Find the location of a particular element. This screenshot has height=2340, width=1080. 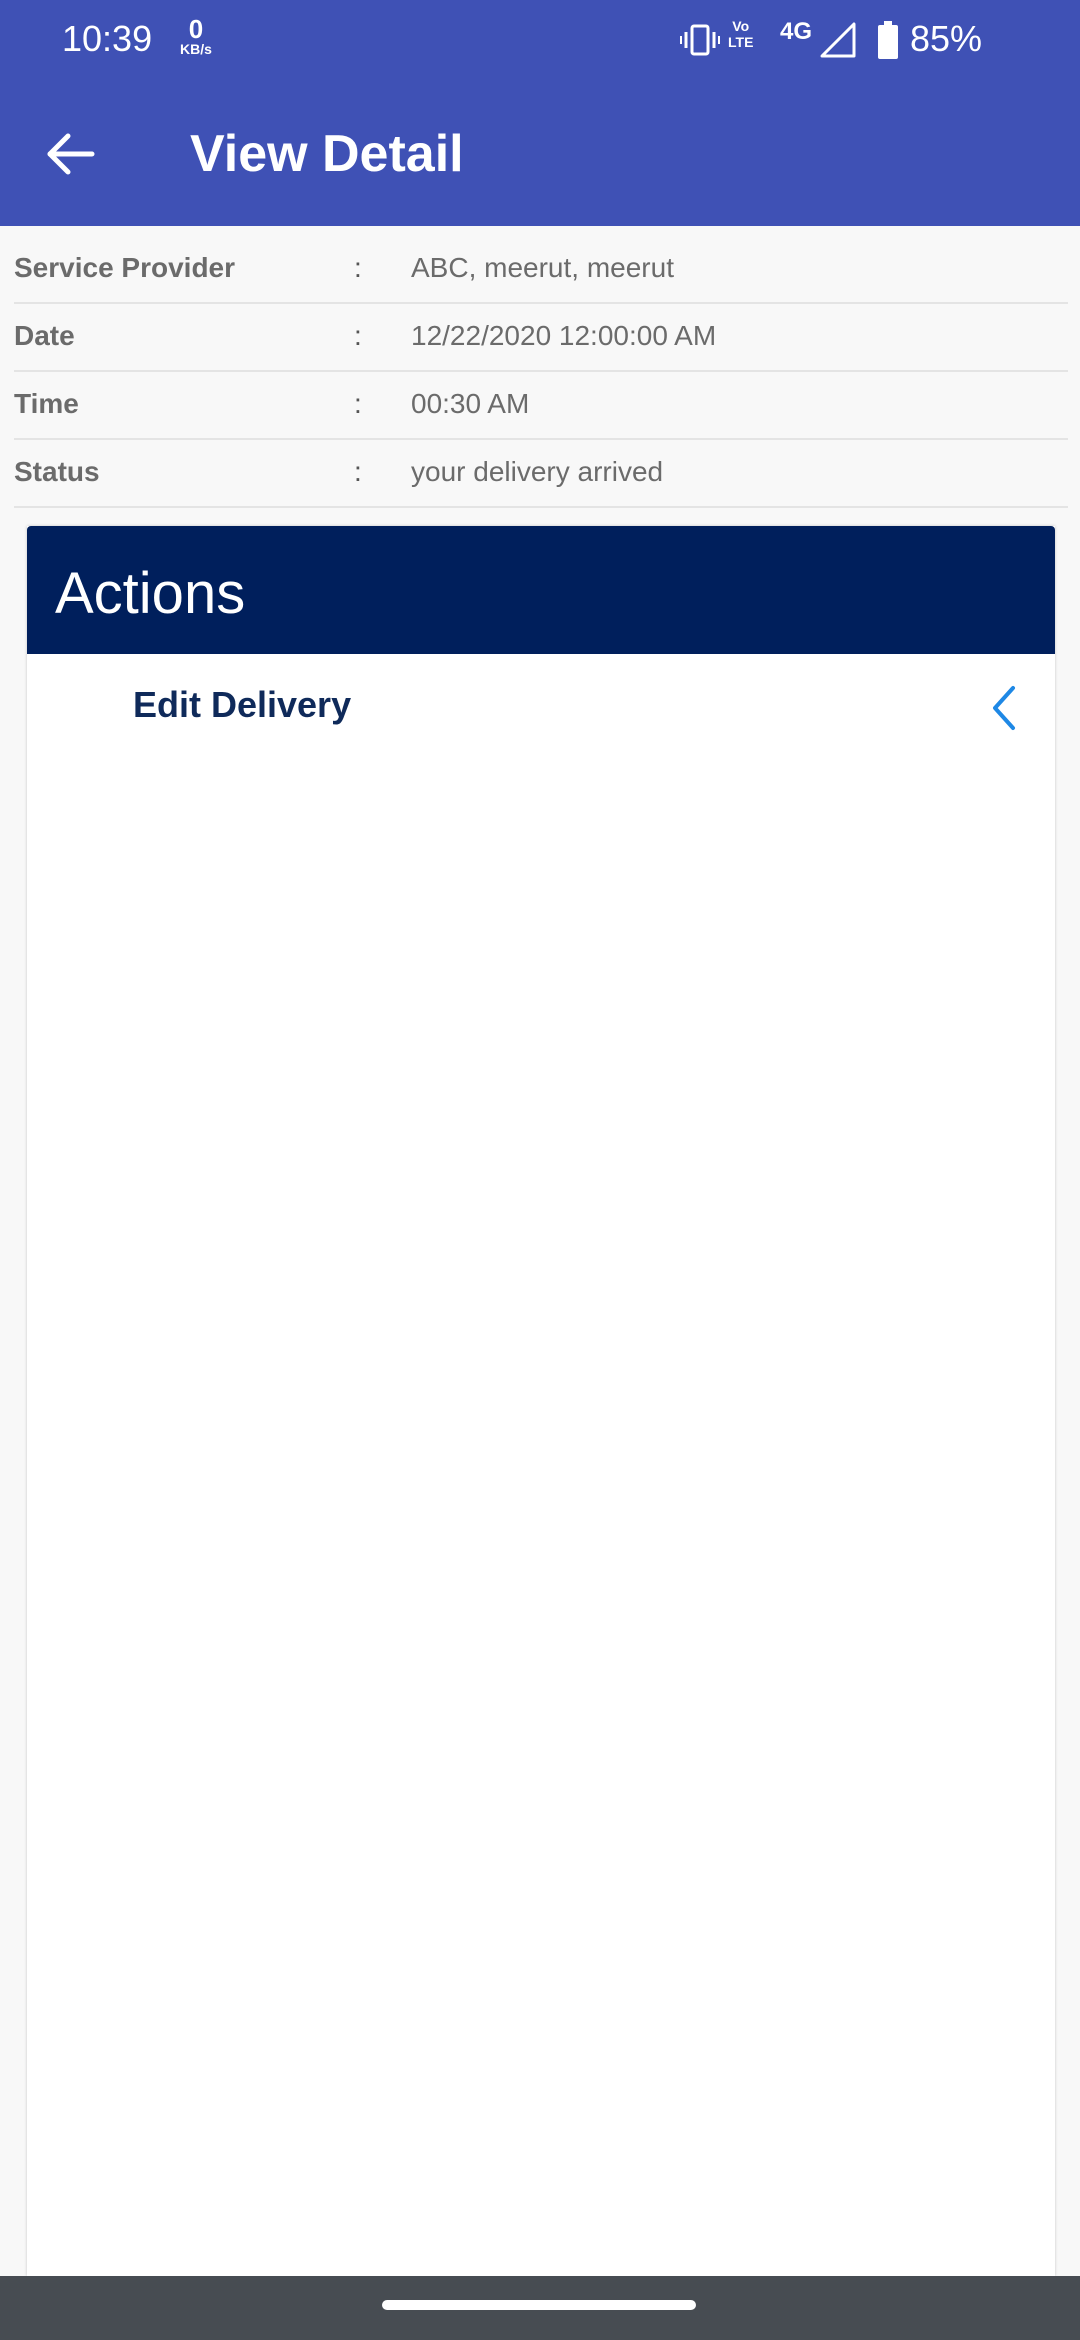

arrow-left-icon is located at coordinates (71, 154).